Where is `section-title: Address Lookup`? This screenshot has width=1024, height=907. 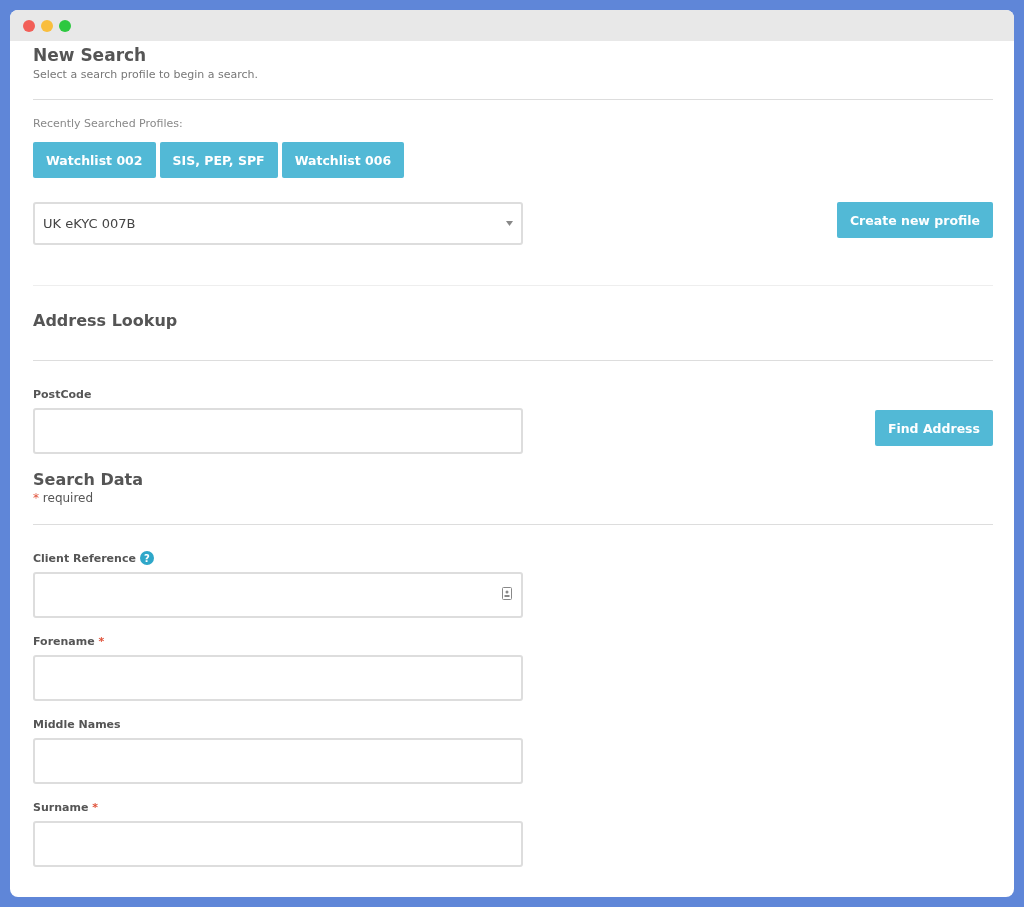
section-title: Address Lookup is located at coordinates (106, 320).